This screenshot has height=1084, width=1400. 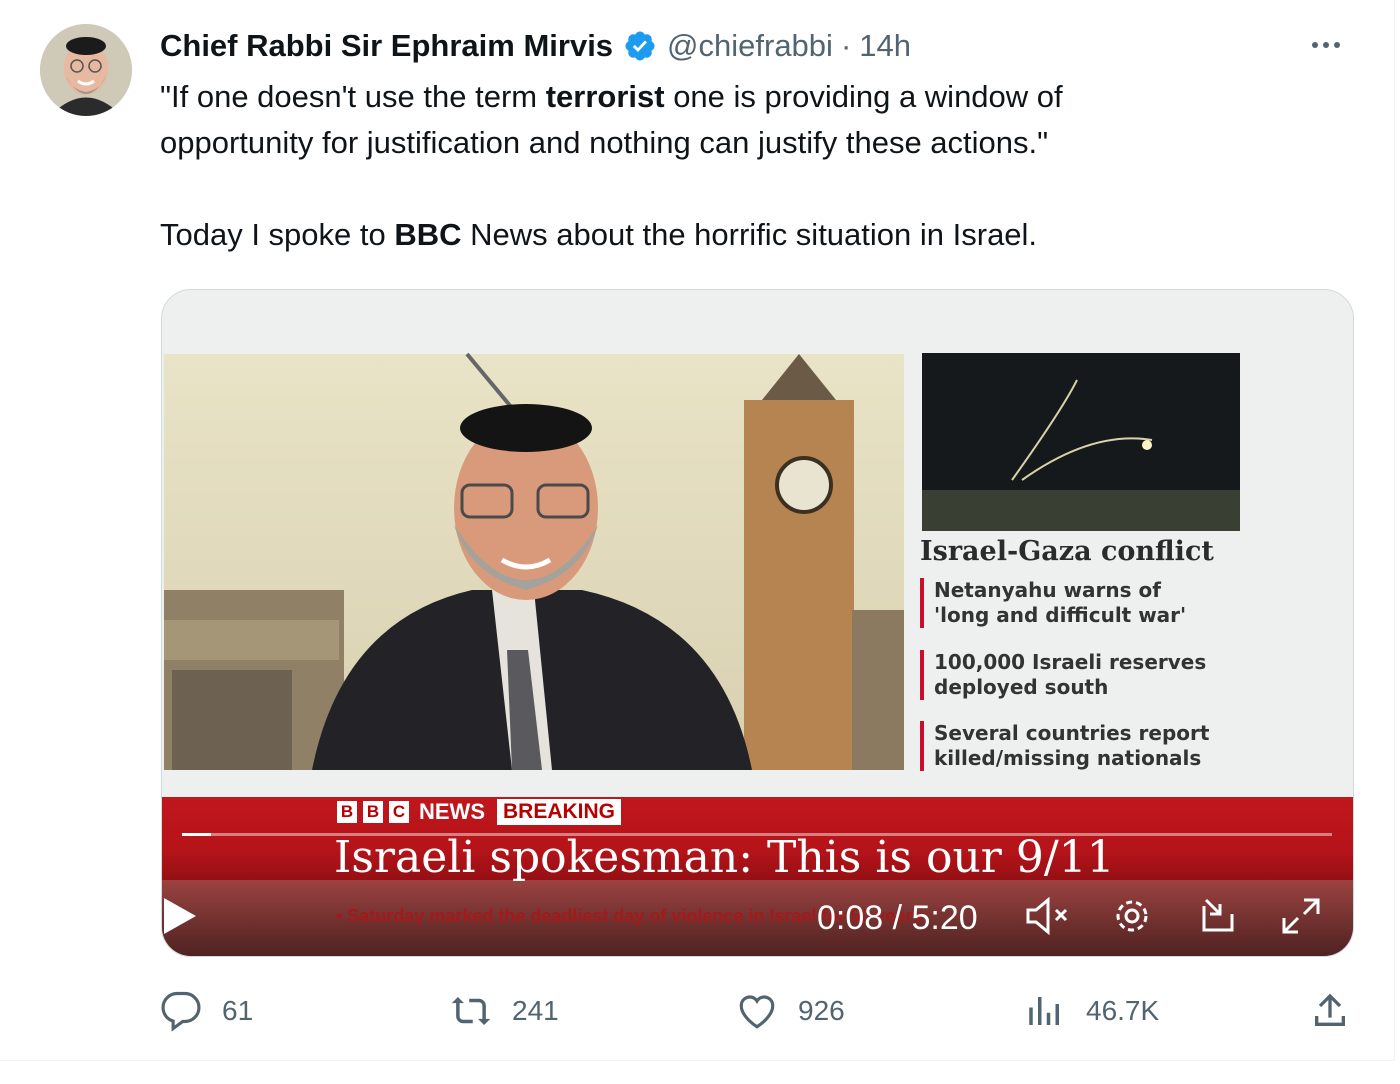 What do you see at coordinates (724, 857) in the screenshot?
I see `video-headline: Israeli spokesman: This is our 9/11` at bounding box center [724, 857].